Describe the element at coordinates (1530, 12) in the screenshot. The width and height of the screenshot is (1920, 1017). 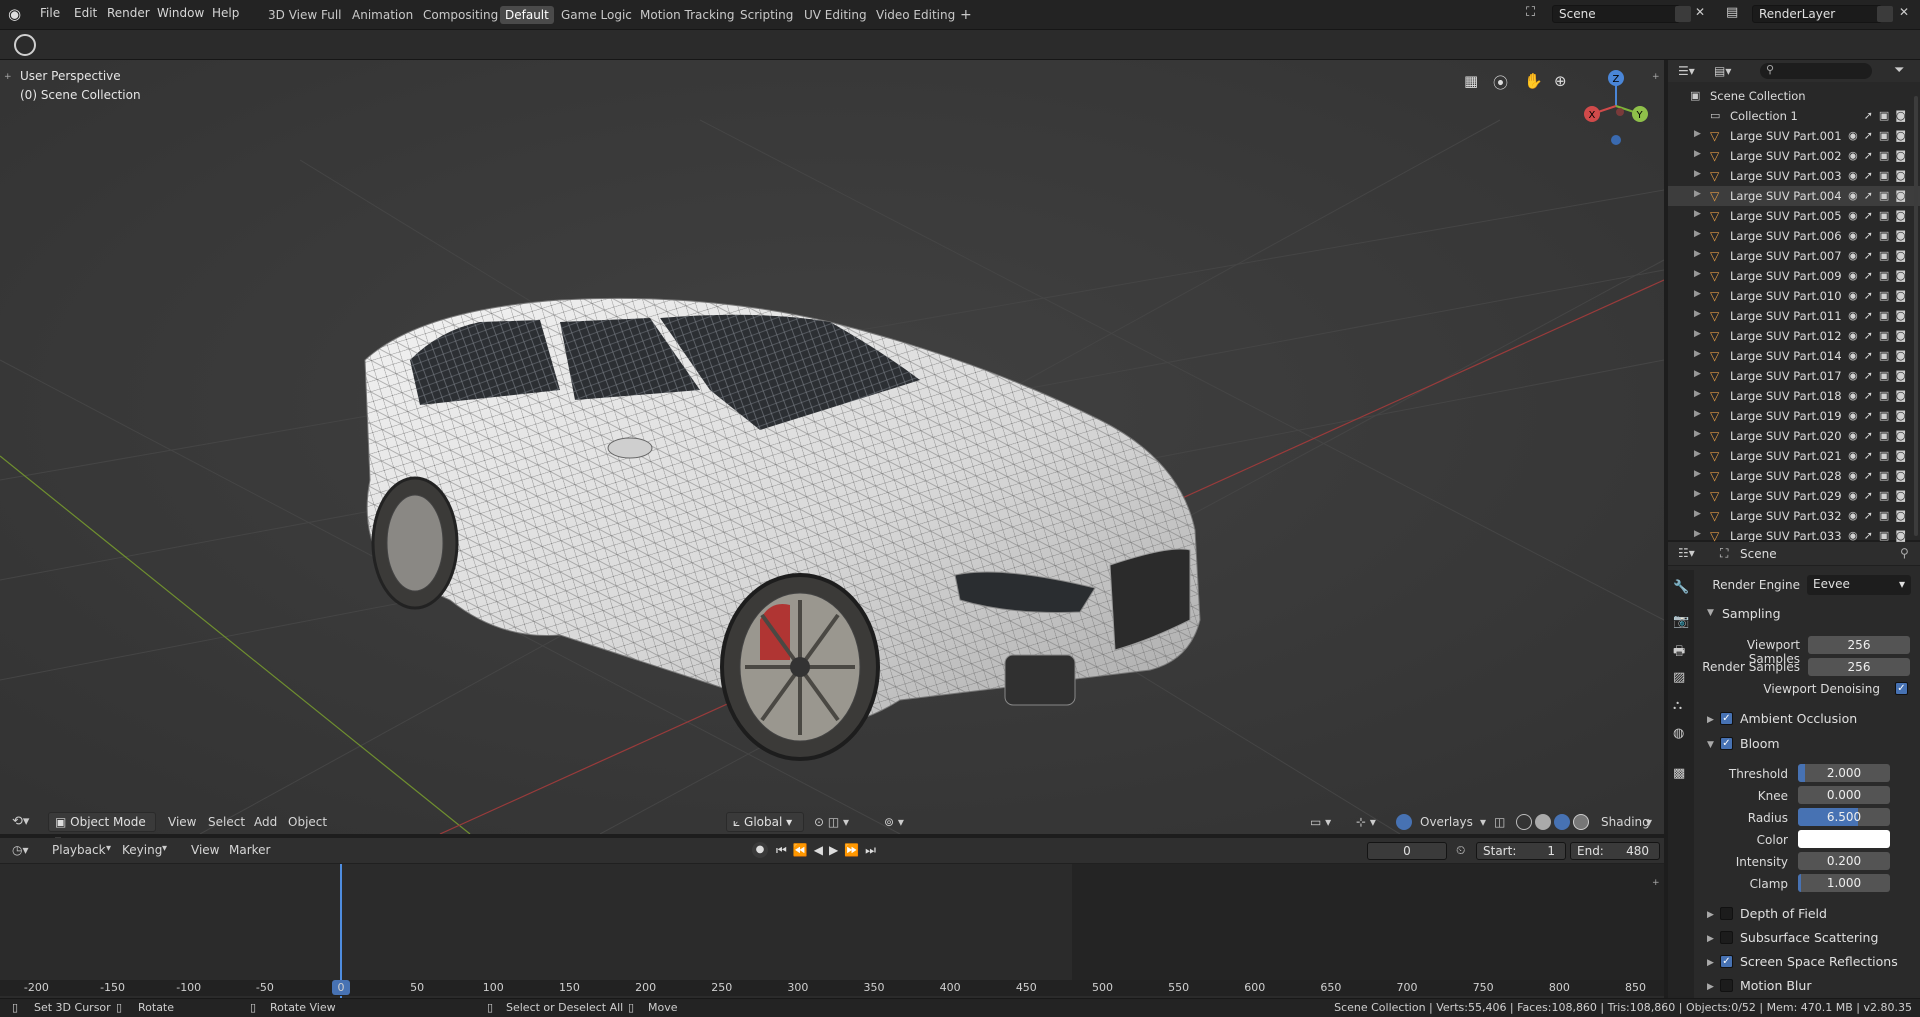
I see `scene-icon: ⛶` at that location.